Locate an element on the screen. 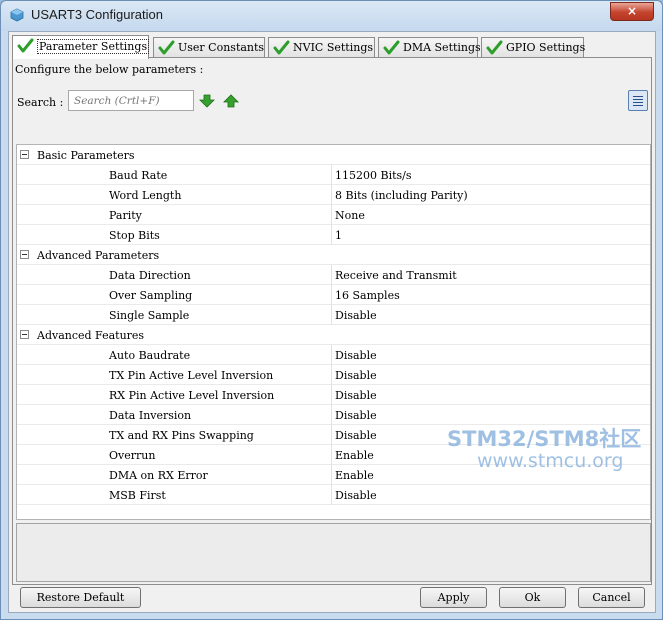 This screenshot has height=620, width=663. param-value: 115200 Bits/s is located at coordinates (373, 175).